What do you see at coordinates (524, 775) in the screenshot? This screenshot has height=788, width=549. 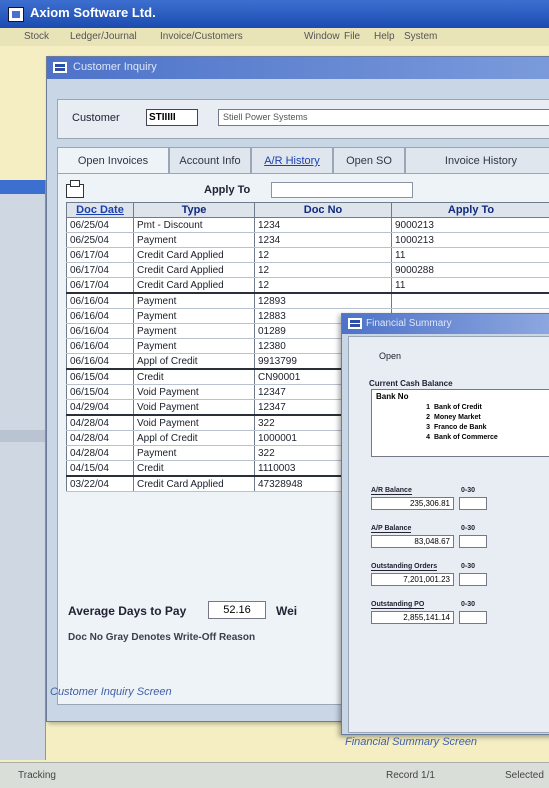 I see `status-right: Selected` at bounding box center [524, 775].